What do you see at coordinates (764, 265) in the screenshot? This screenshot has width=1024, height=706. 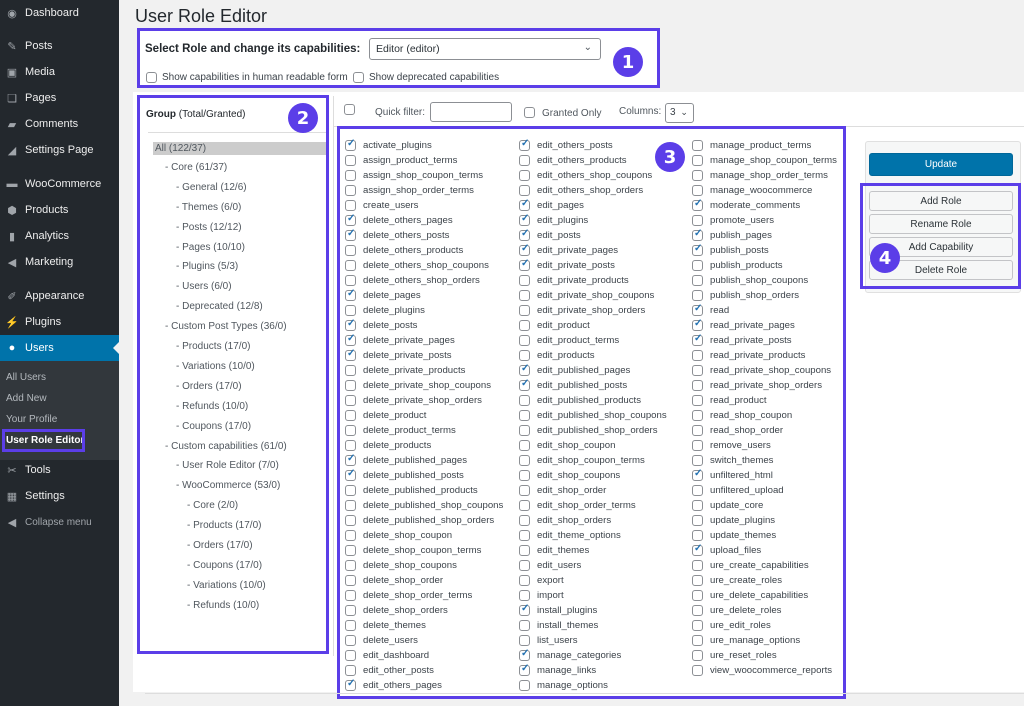 I see `capability-item: publish_products` at bounding box center [764, 265].